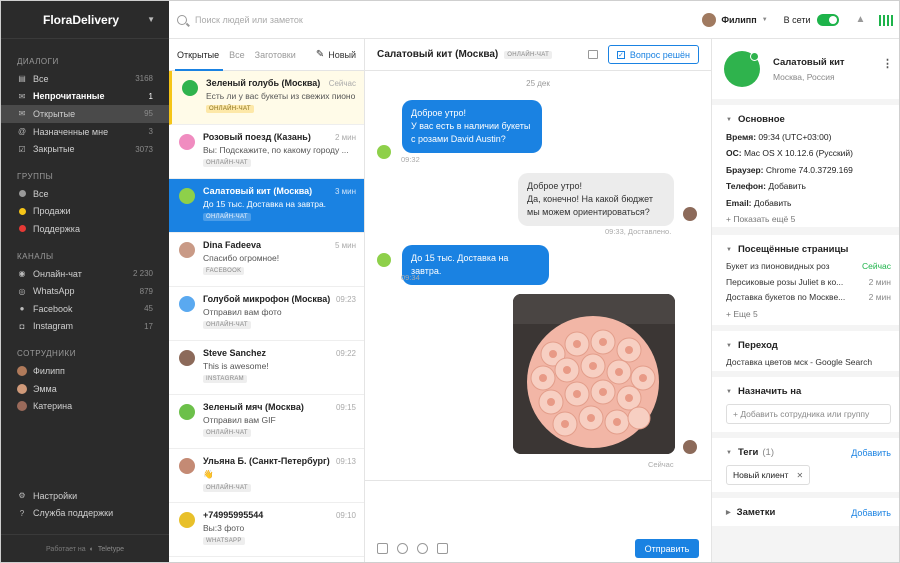 The image size is (900, 563). I want to click on add-note-link: Добавить, so click(871, 513).